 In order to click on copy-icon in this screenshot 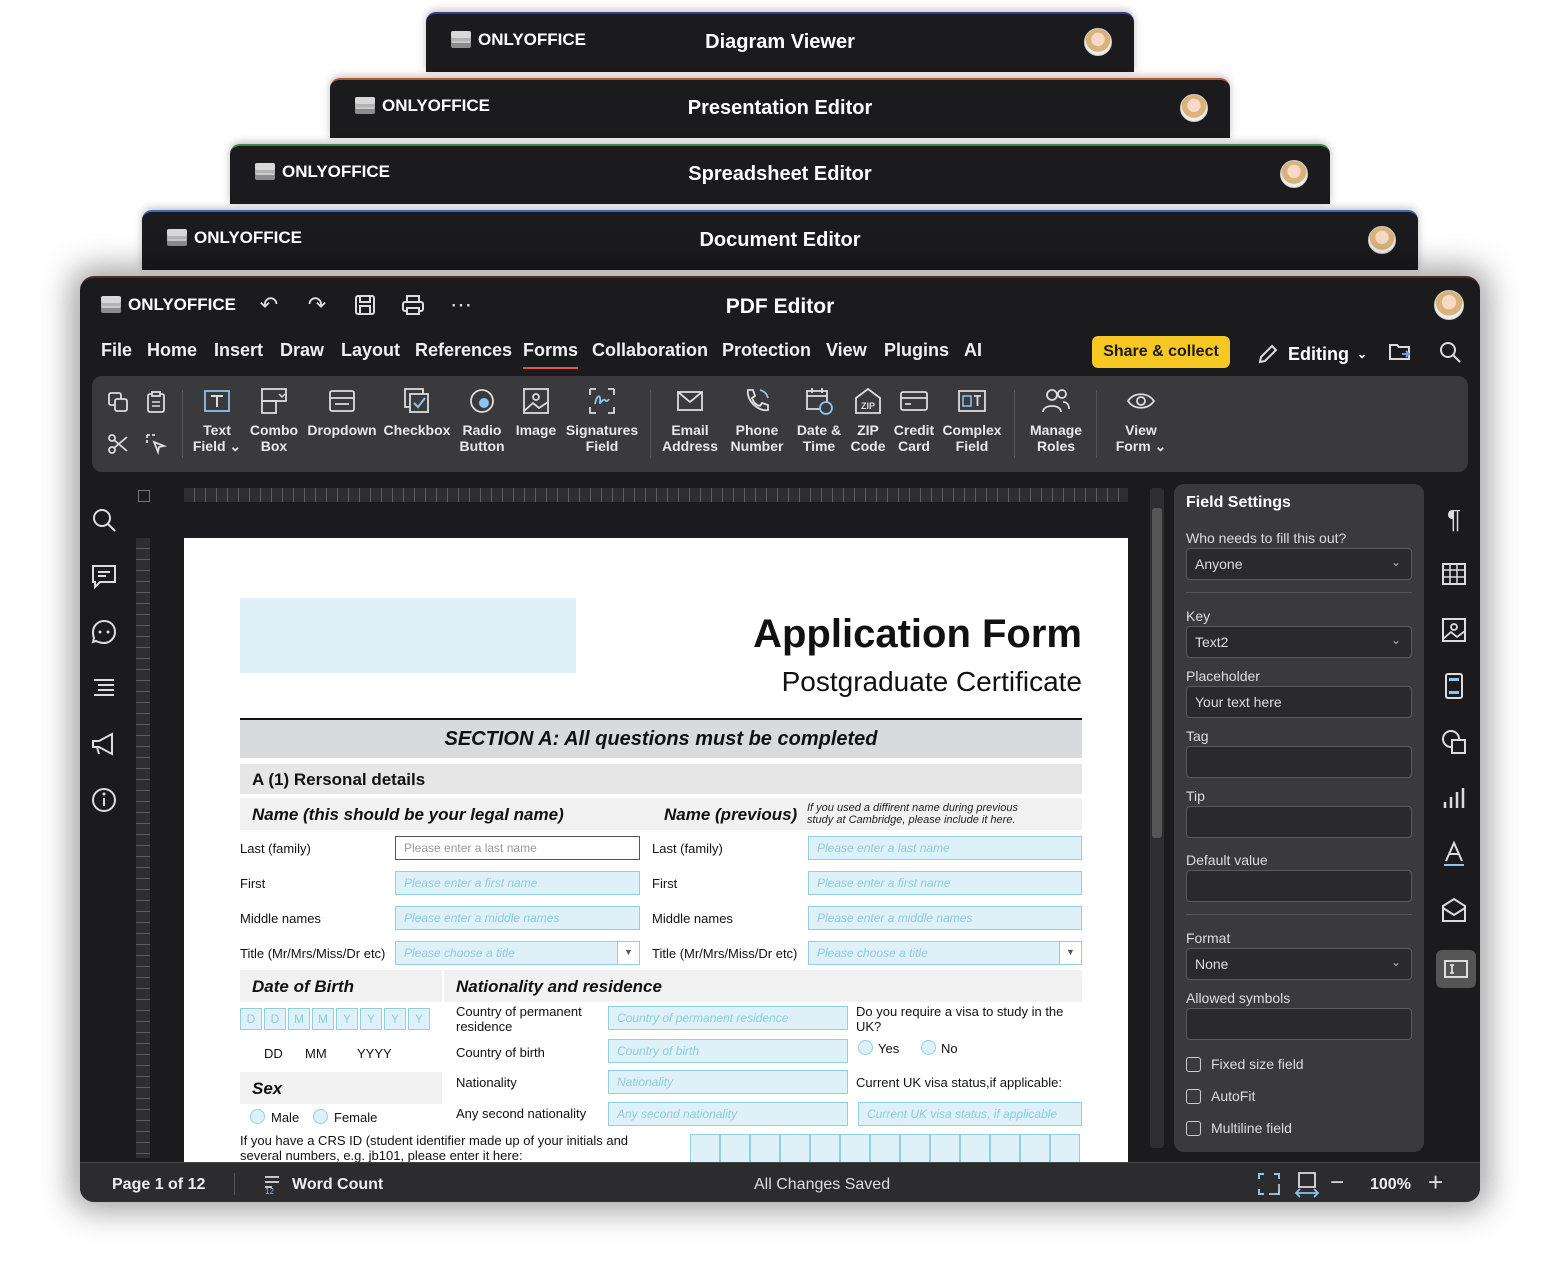, I will do `click(118, 402)`.